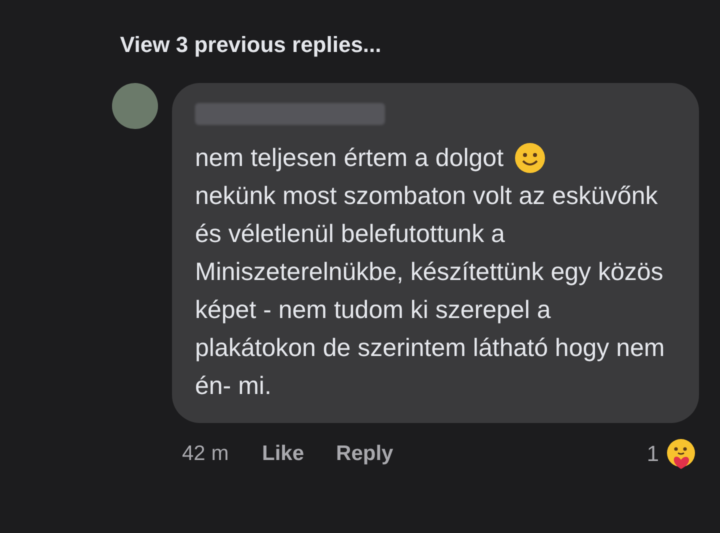  Describe the element at coordinates (135, 106) in the screenshot. I see `avatar-placeholder` at that location.